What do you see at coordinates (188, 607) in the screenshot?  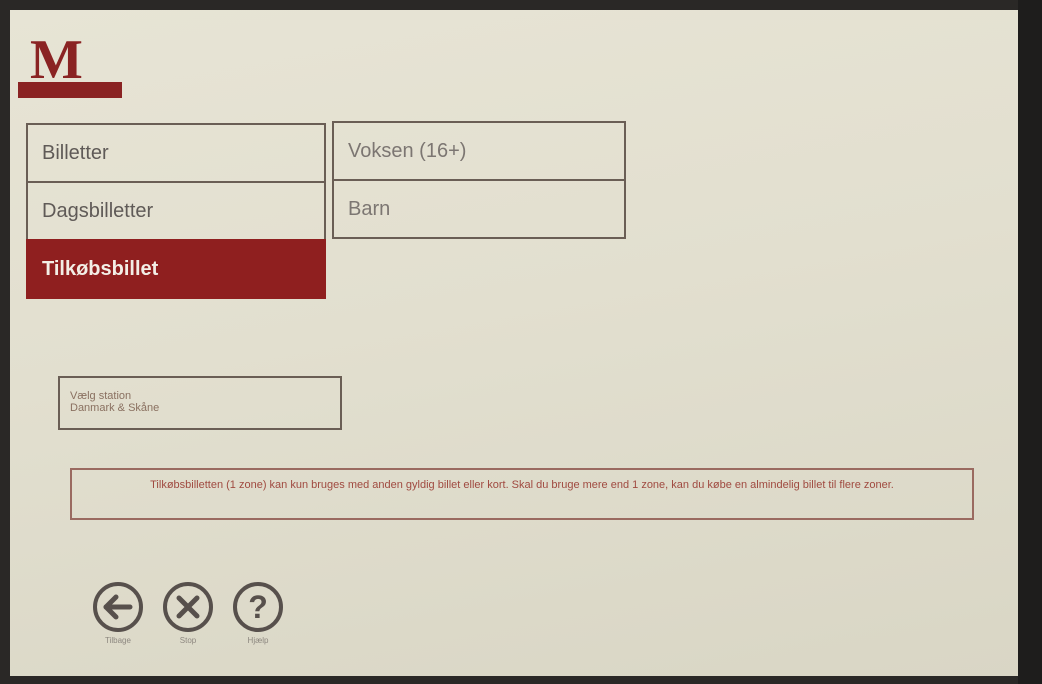 I see `close-icon` at bounding box center [188, 607].